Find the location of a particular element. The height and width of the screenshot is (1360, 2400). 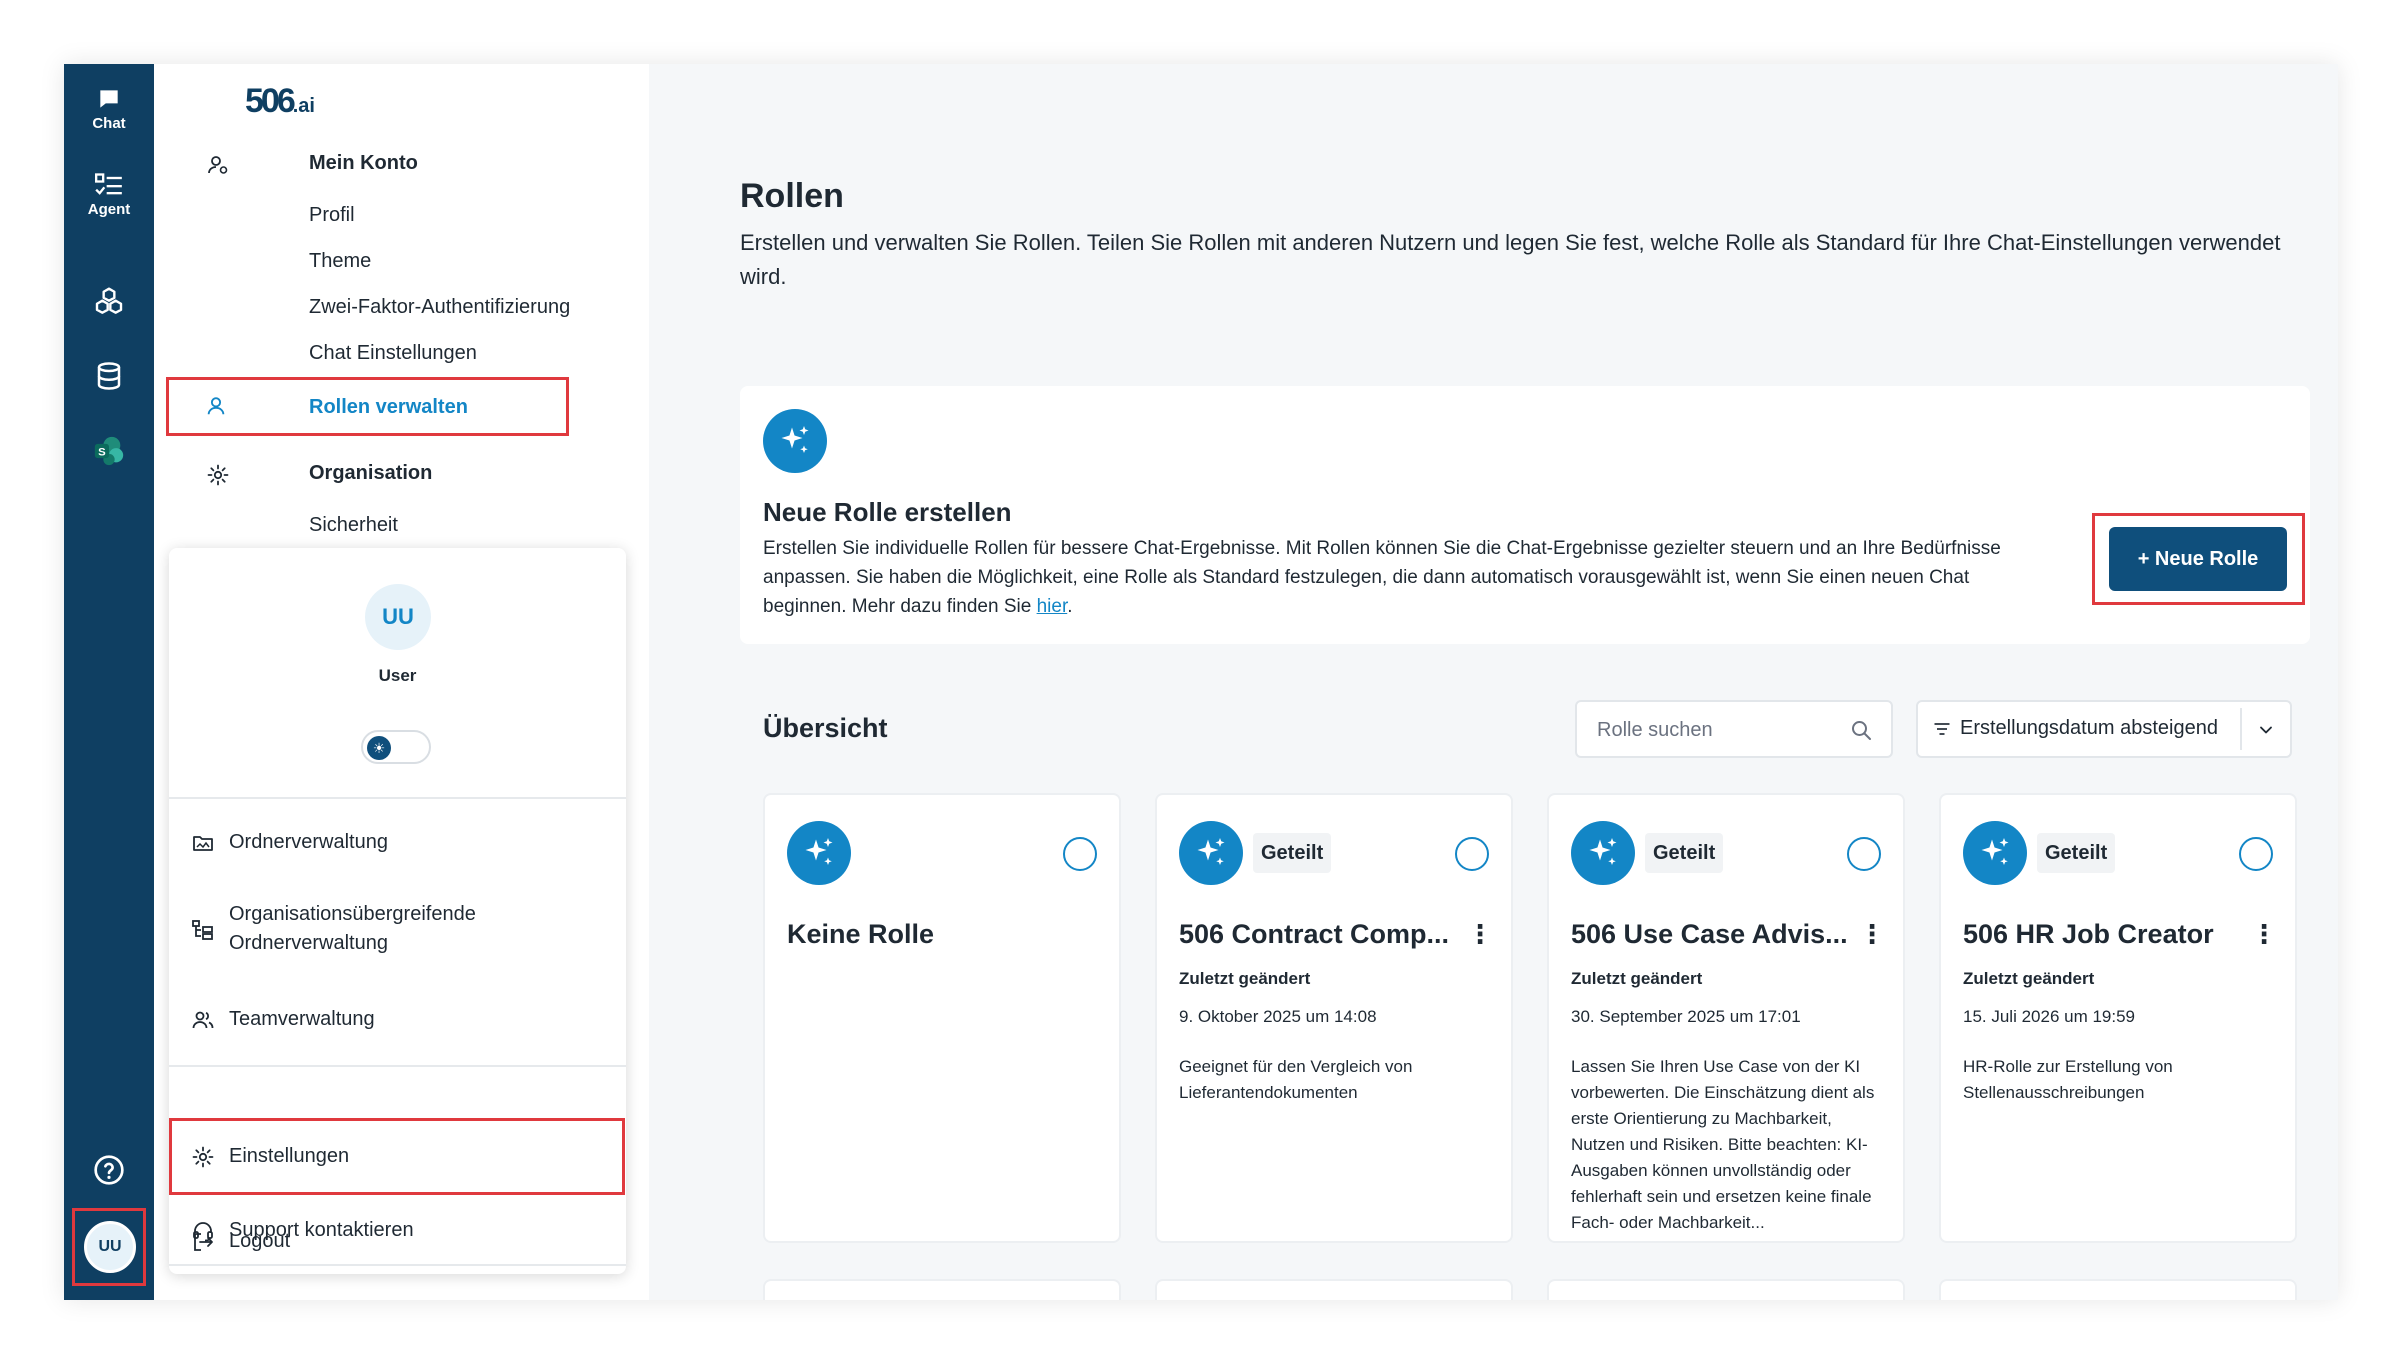

role-card: Keine Rolle is located at coordinates (942, 1018).